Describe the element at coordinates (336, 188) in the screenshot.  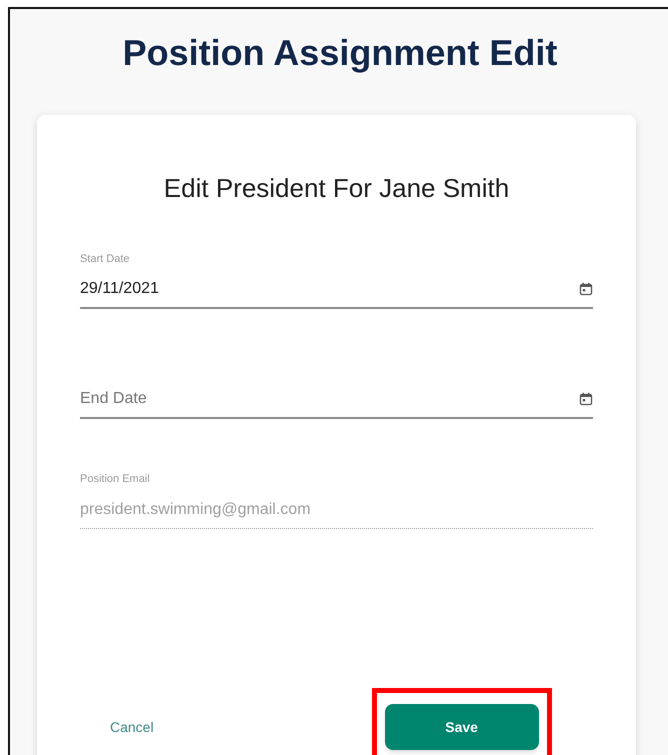
I see `card-heading: Edit President For Jane Smith` at that location.